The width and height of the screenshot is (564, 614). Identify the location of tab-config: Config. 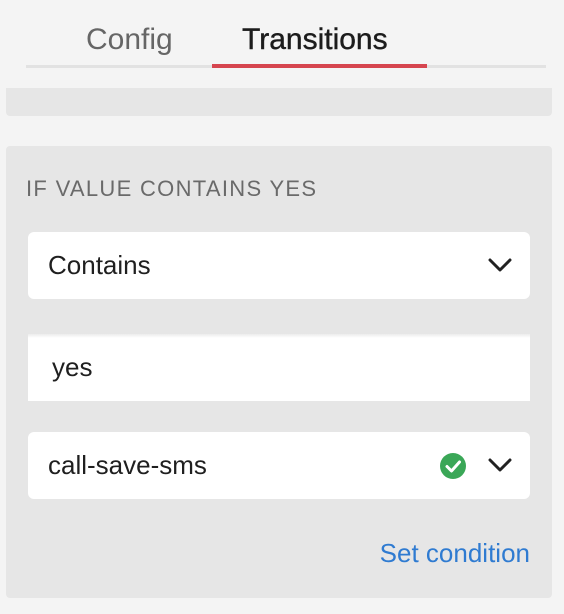
(129, 40).